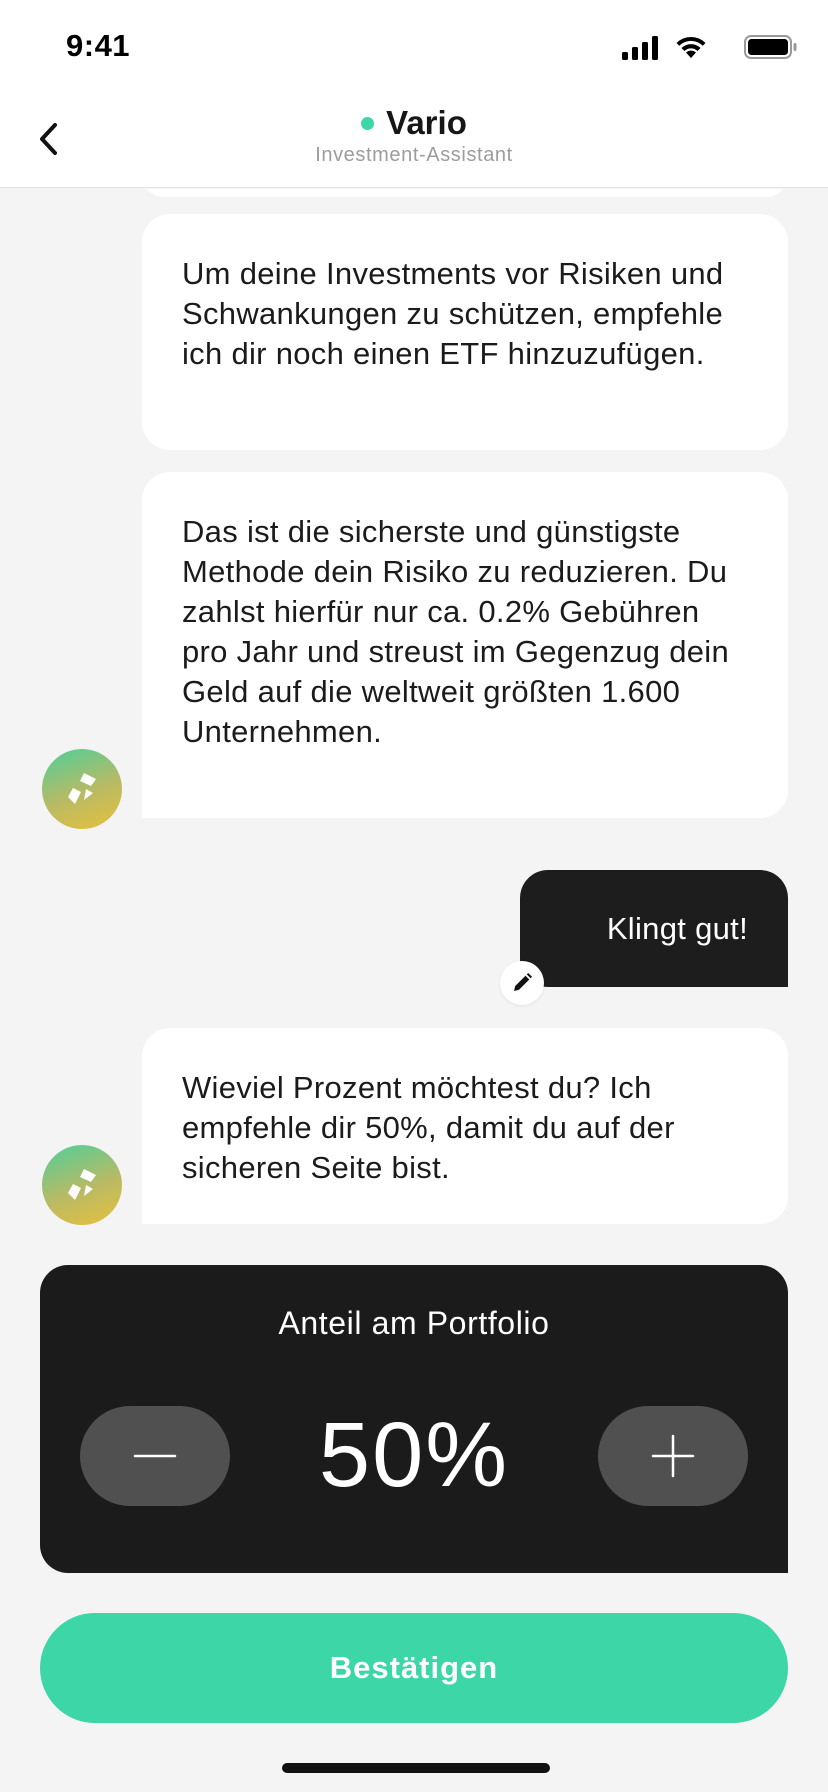 This screenshot has height=1792, width=828. Describe the element at coordinates (677, 928) in the screenshot. I see `message-text: Klingt gut!` at that location.